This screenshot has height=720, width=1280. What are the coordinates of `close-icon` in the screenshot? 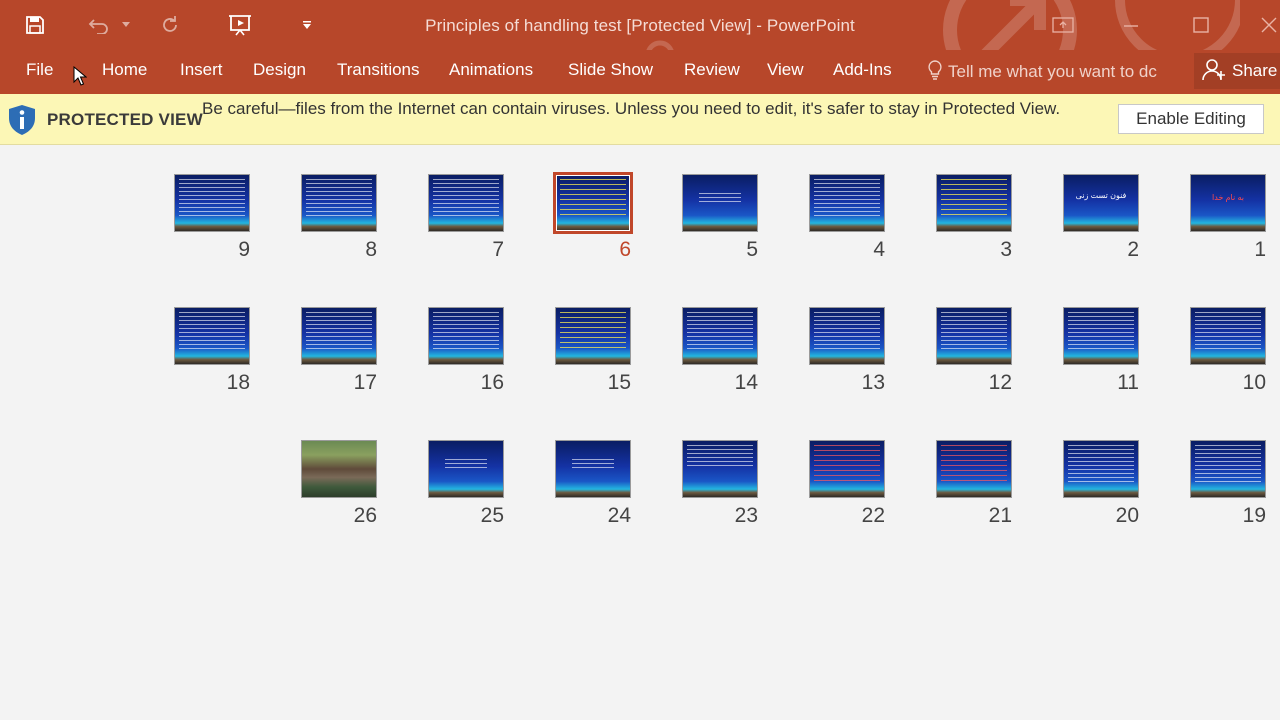 It's located at (1263, 25).